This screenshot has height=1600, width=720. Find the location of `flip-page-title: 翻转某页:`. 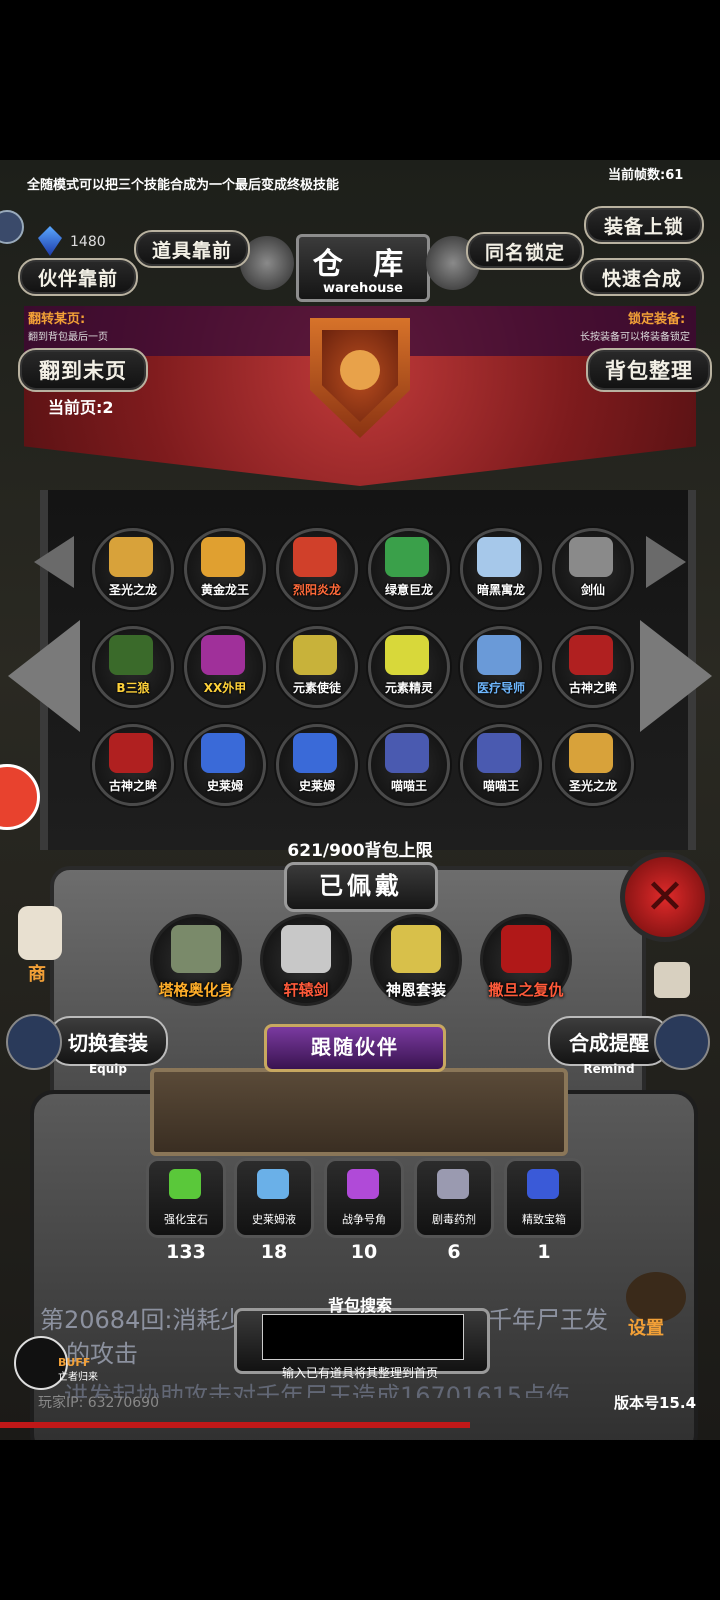

flip-page-title: 翻转某页: is located at coordinates (57, 319).